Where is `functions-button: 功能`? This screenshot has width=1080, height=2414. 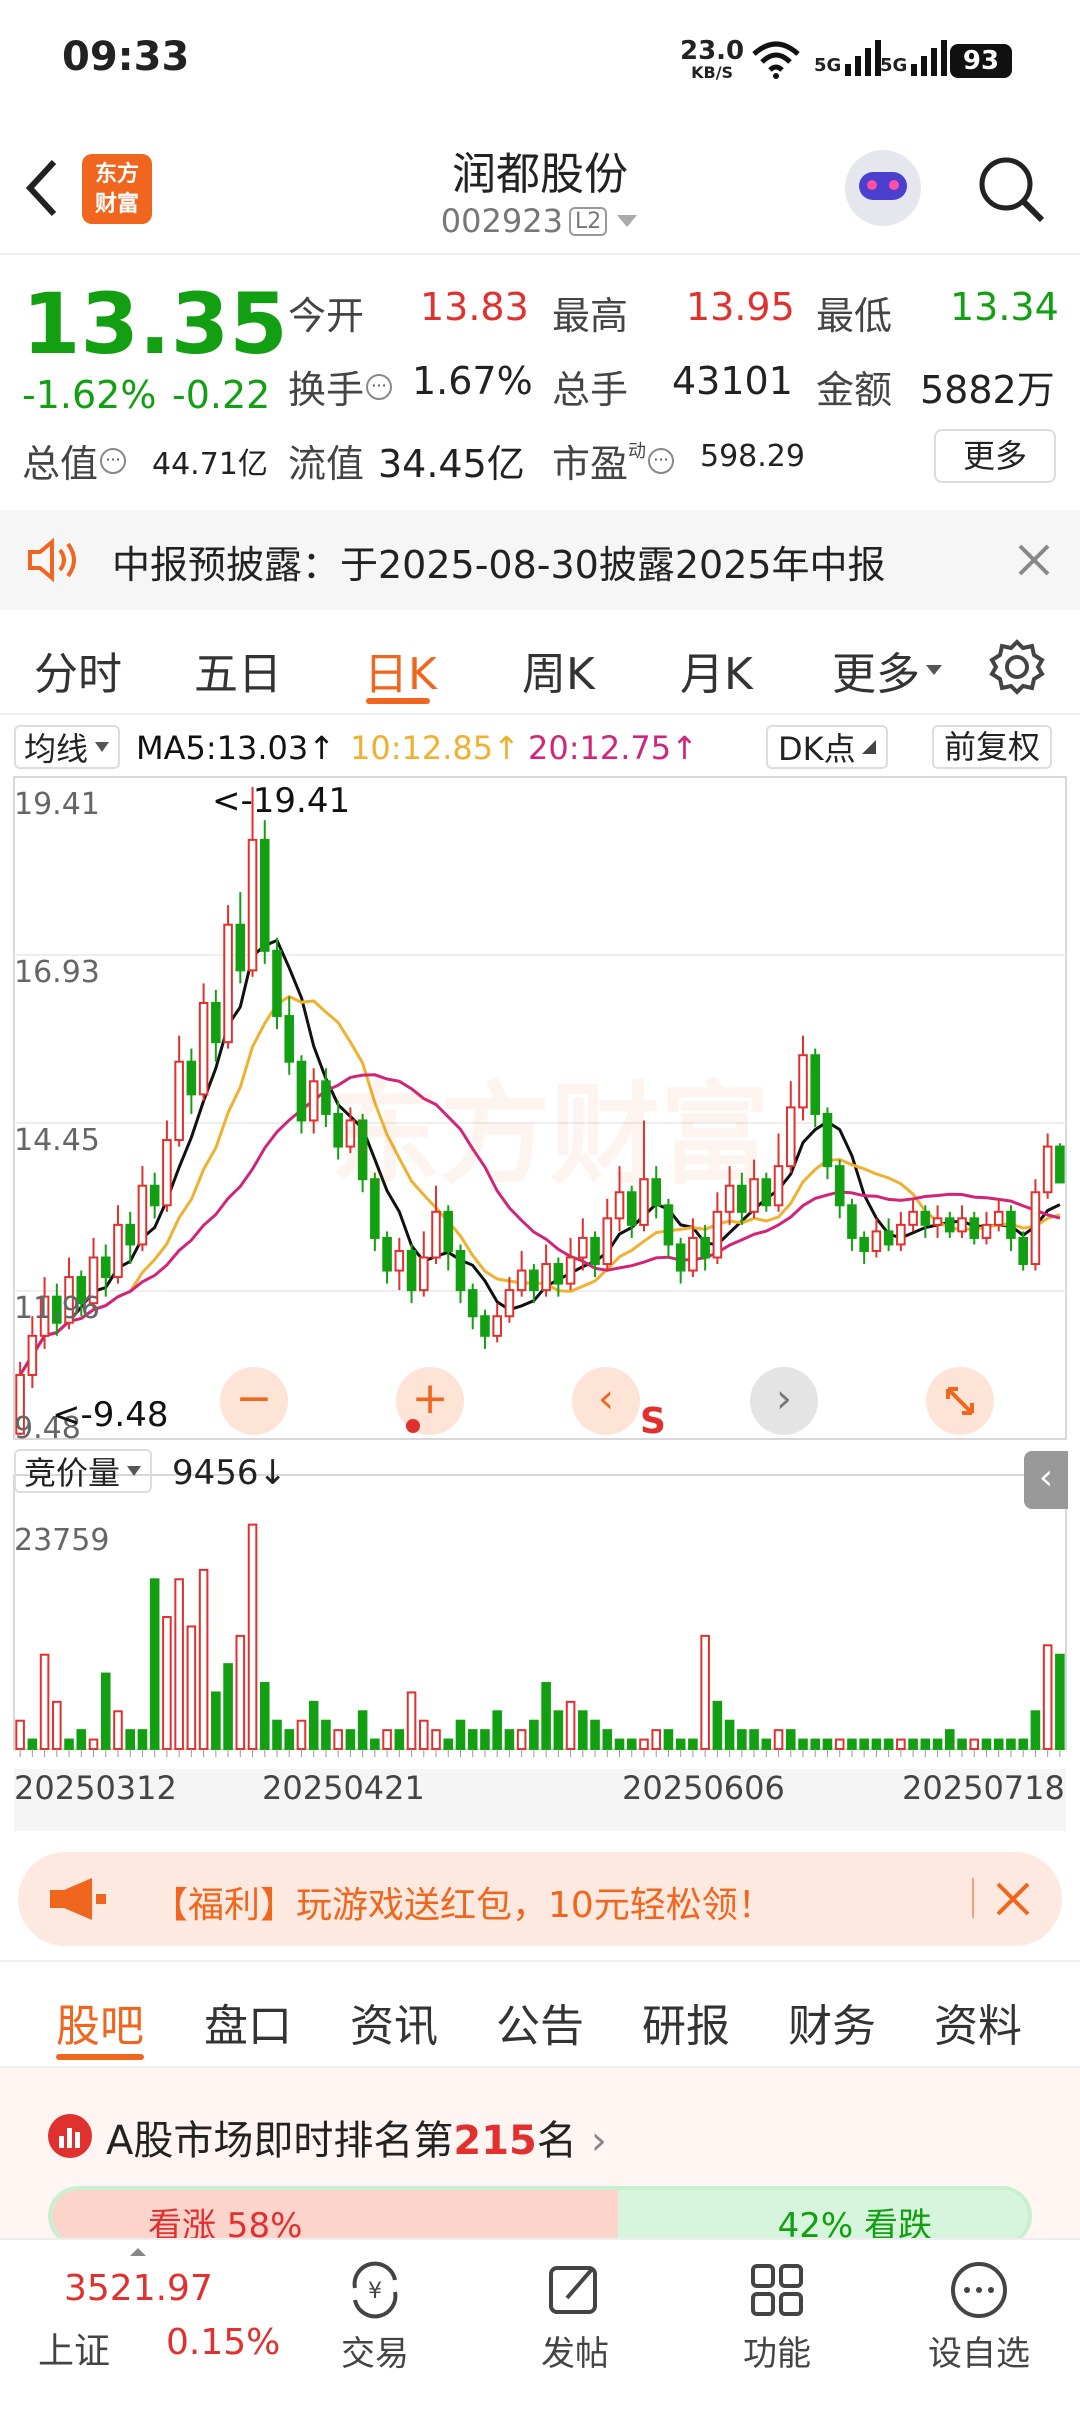
functions-button: 功能 is located at coordinates (777, 2316).